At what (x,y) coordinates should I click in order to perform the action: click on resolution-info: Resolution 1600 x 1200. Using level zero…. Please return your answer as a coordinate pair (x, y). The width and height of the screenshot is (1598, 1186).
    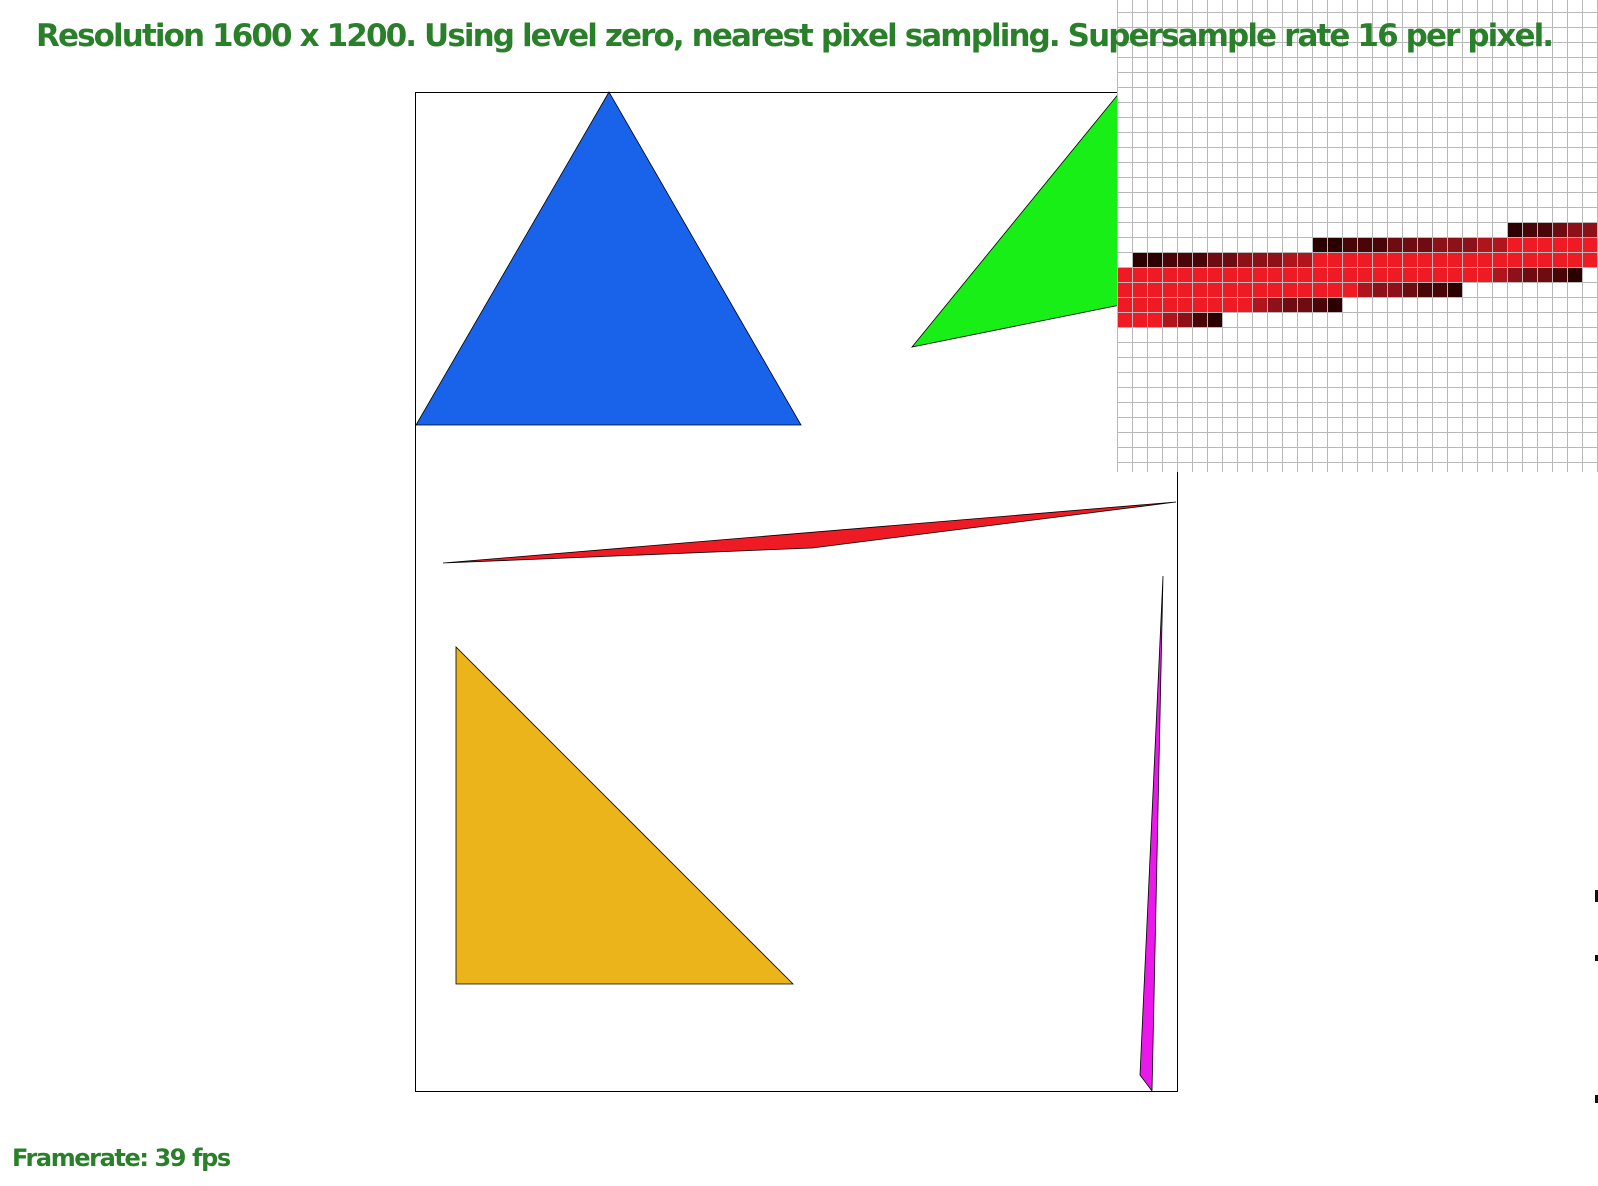
    Looking at the image, I should click on (795, 36).